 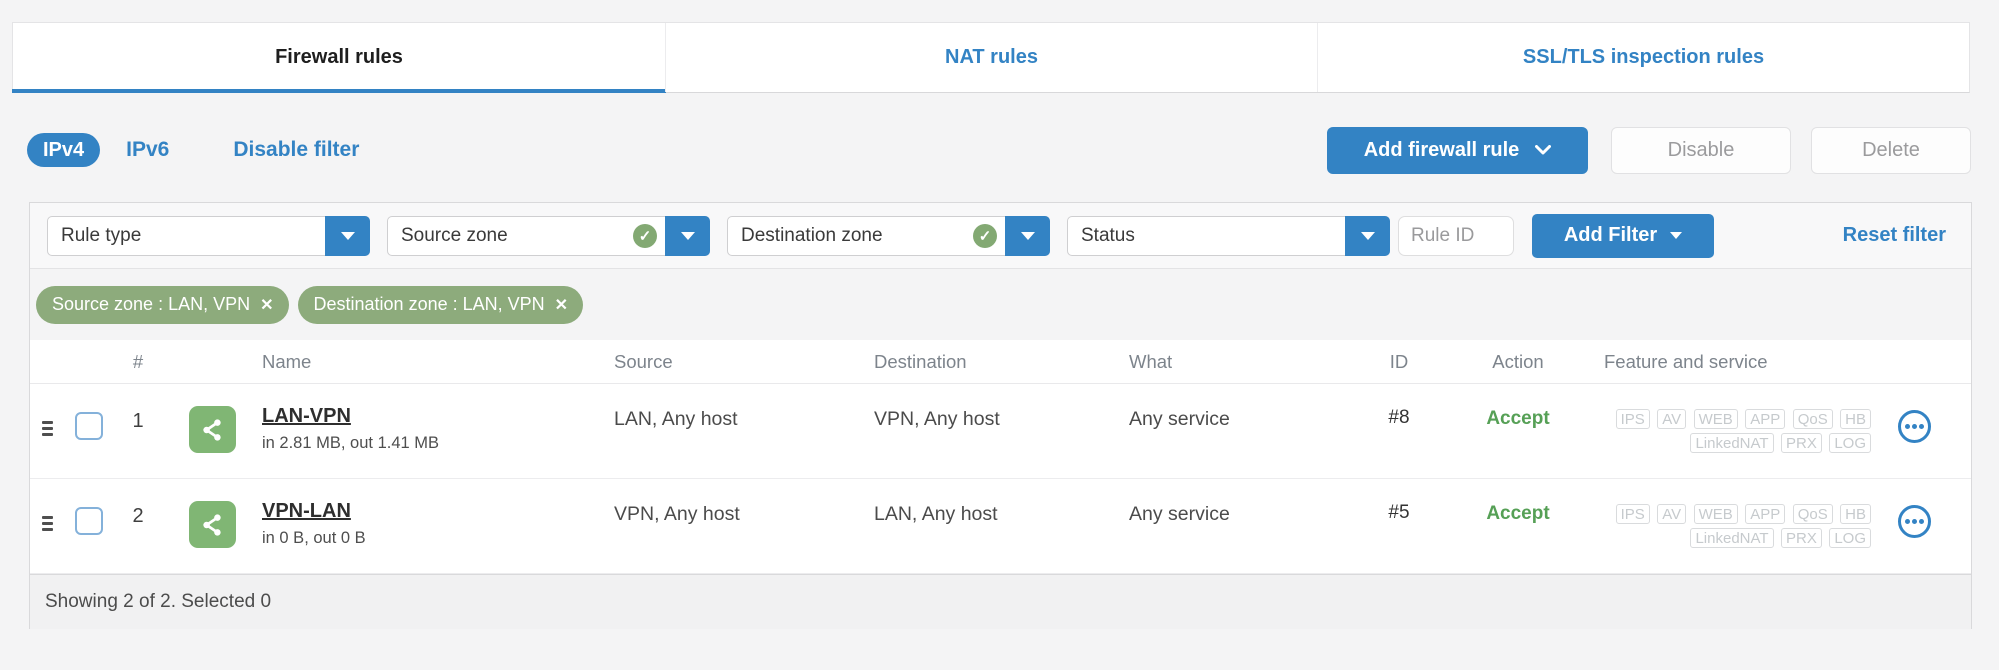 I want to click on cell-source: LAN, Any host, so click(x=676, y=419).